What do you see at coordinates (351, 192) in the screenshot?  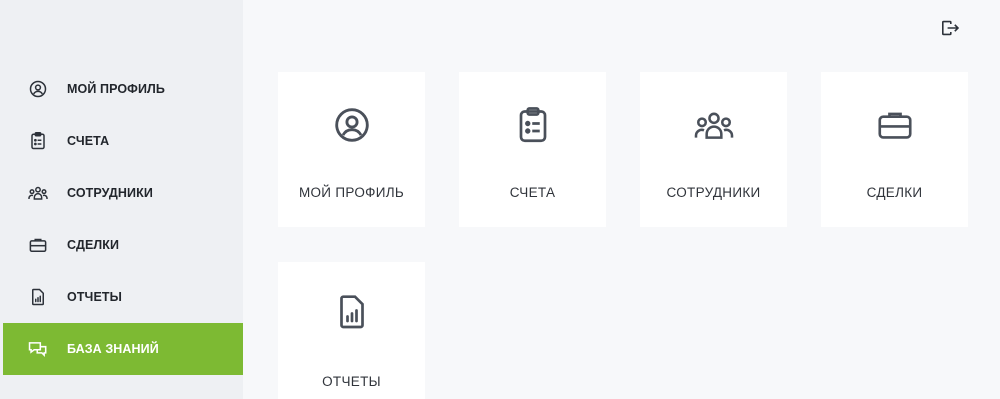 I see `card-label: МОЙ ПРОФИЛЬ` at bounding box center [351, 192].